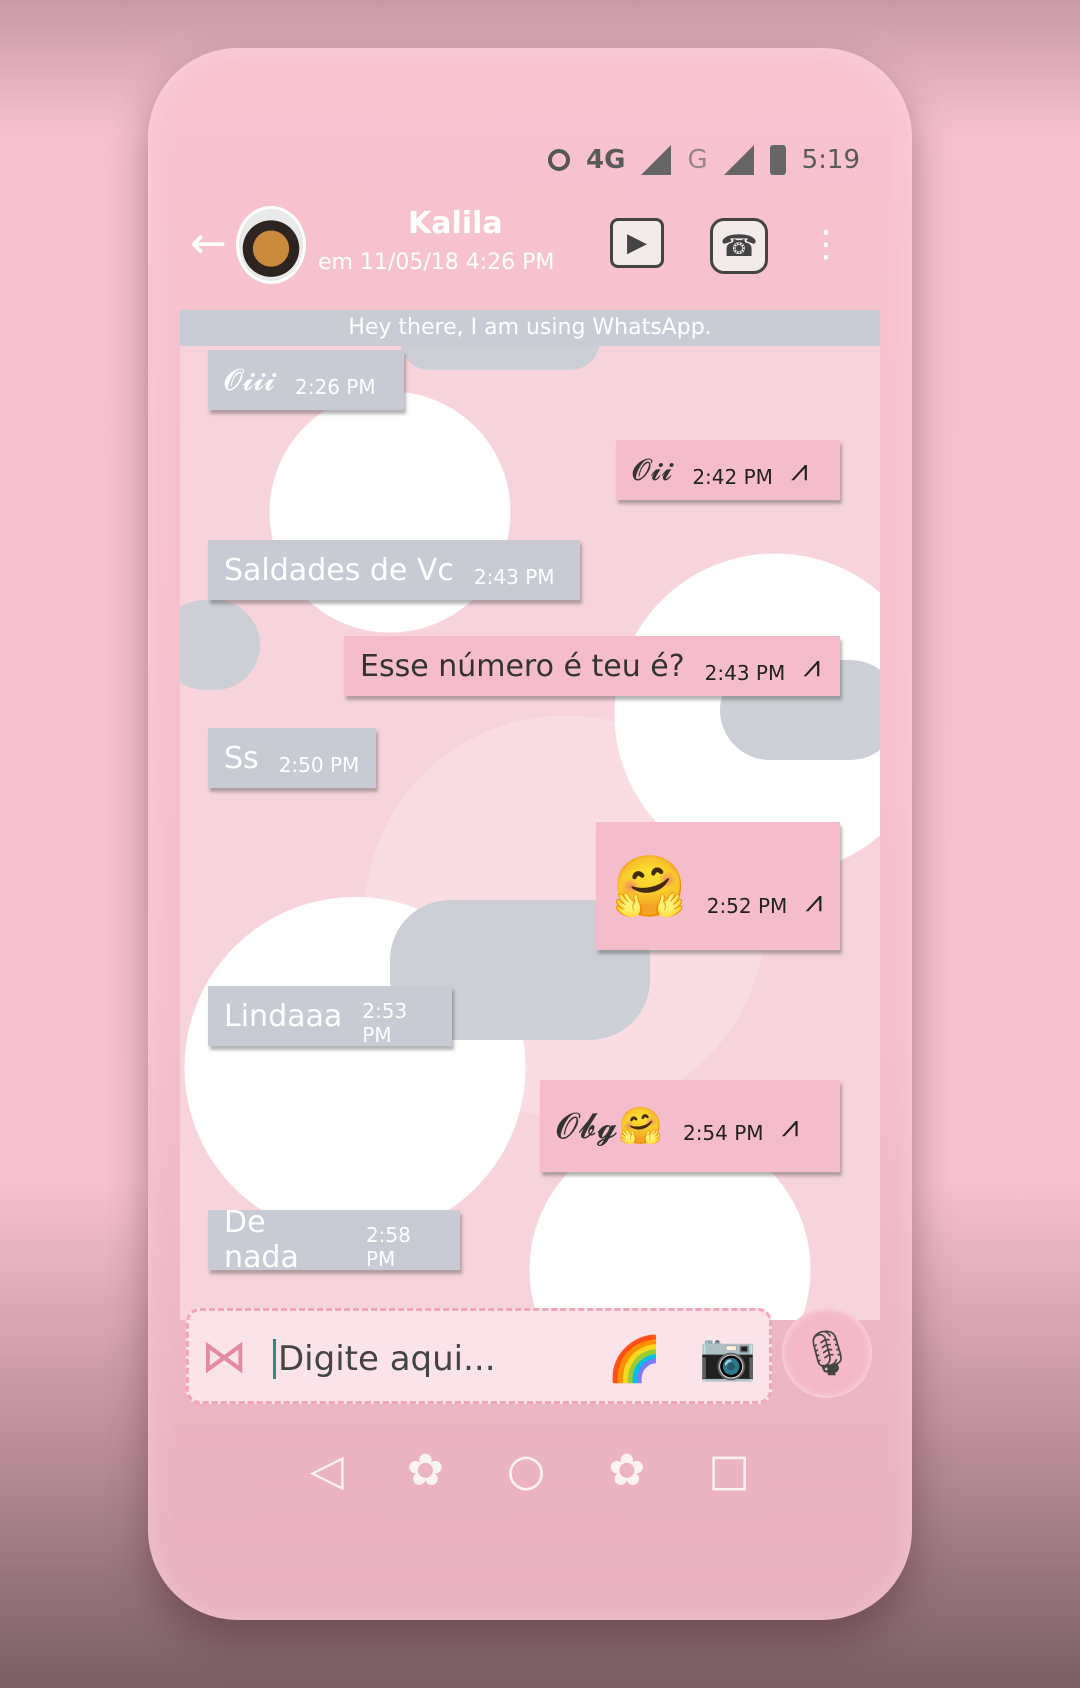 The height and width of the screenshot is (1688, 1080). What do you see at coordinates (261, 1240) in the screenshot?
I see `message-text: De nada` at bounding box center [261, 1240].